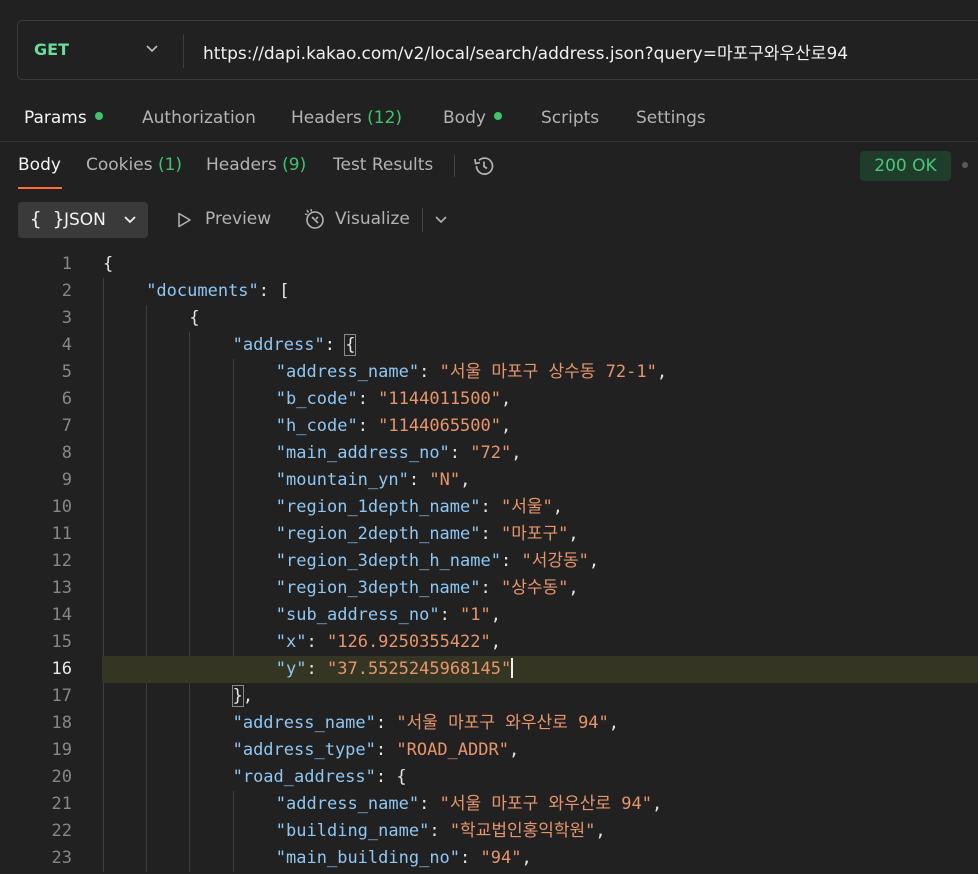 The width and height of the screenshot is (978, 874). Describe the element at coordinates (61, 858) in the screenshot. I see `line-number: 23` at that location.